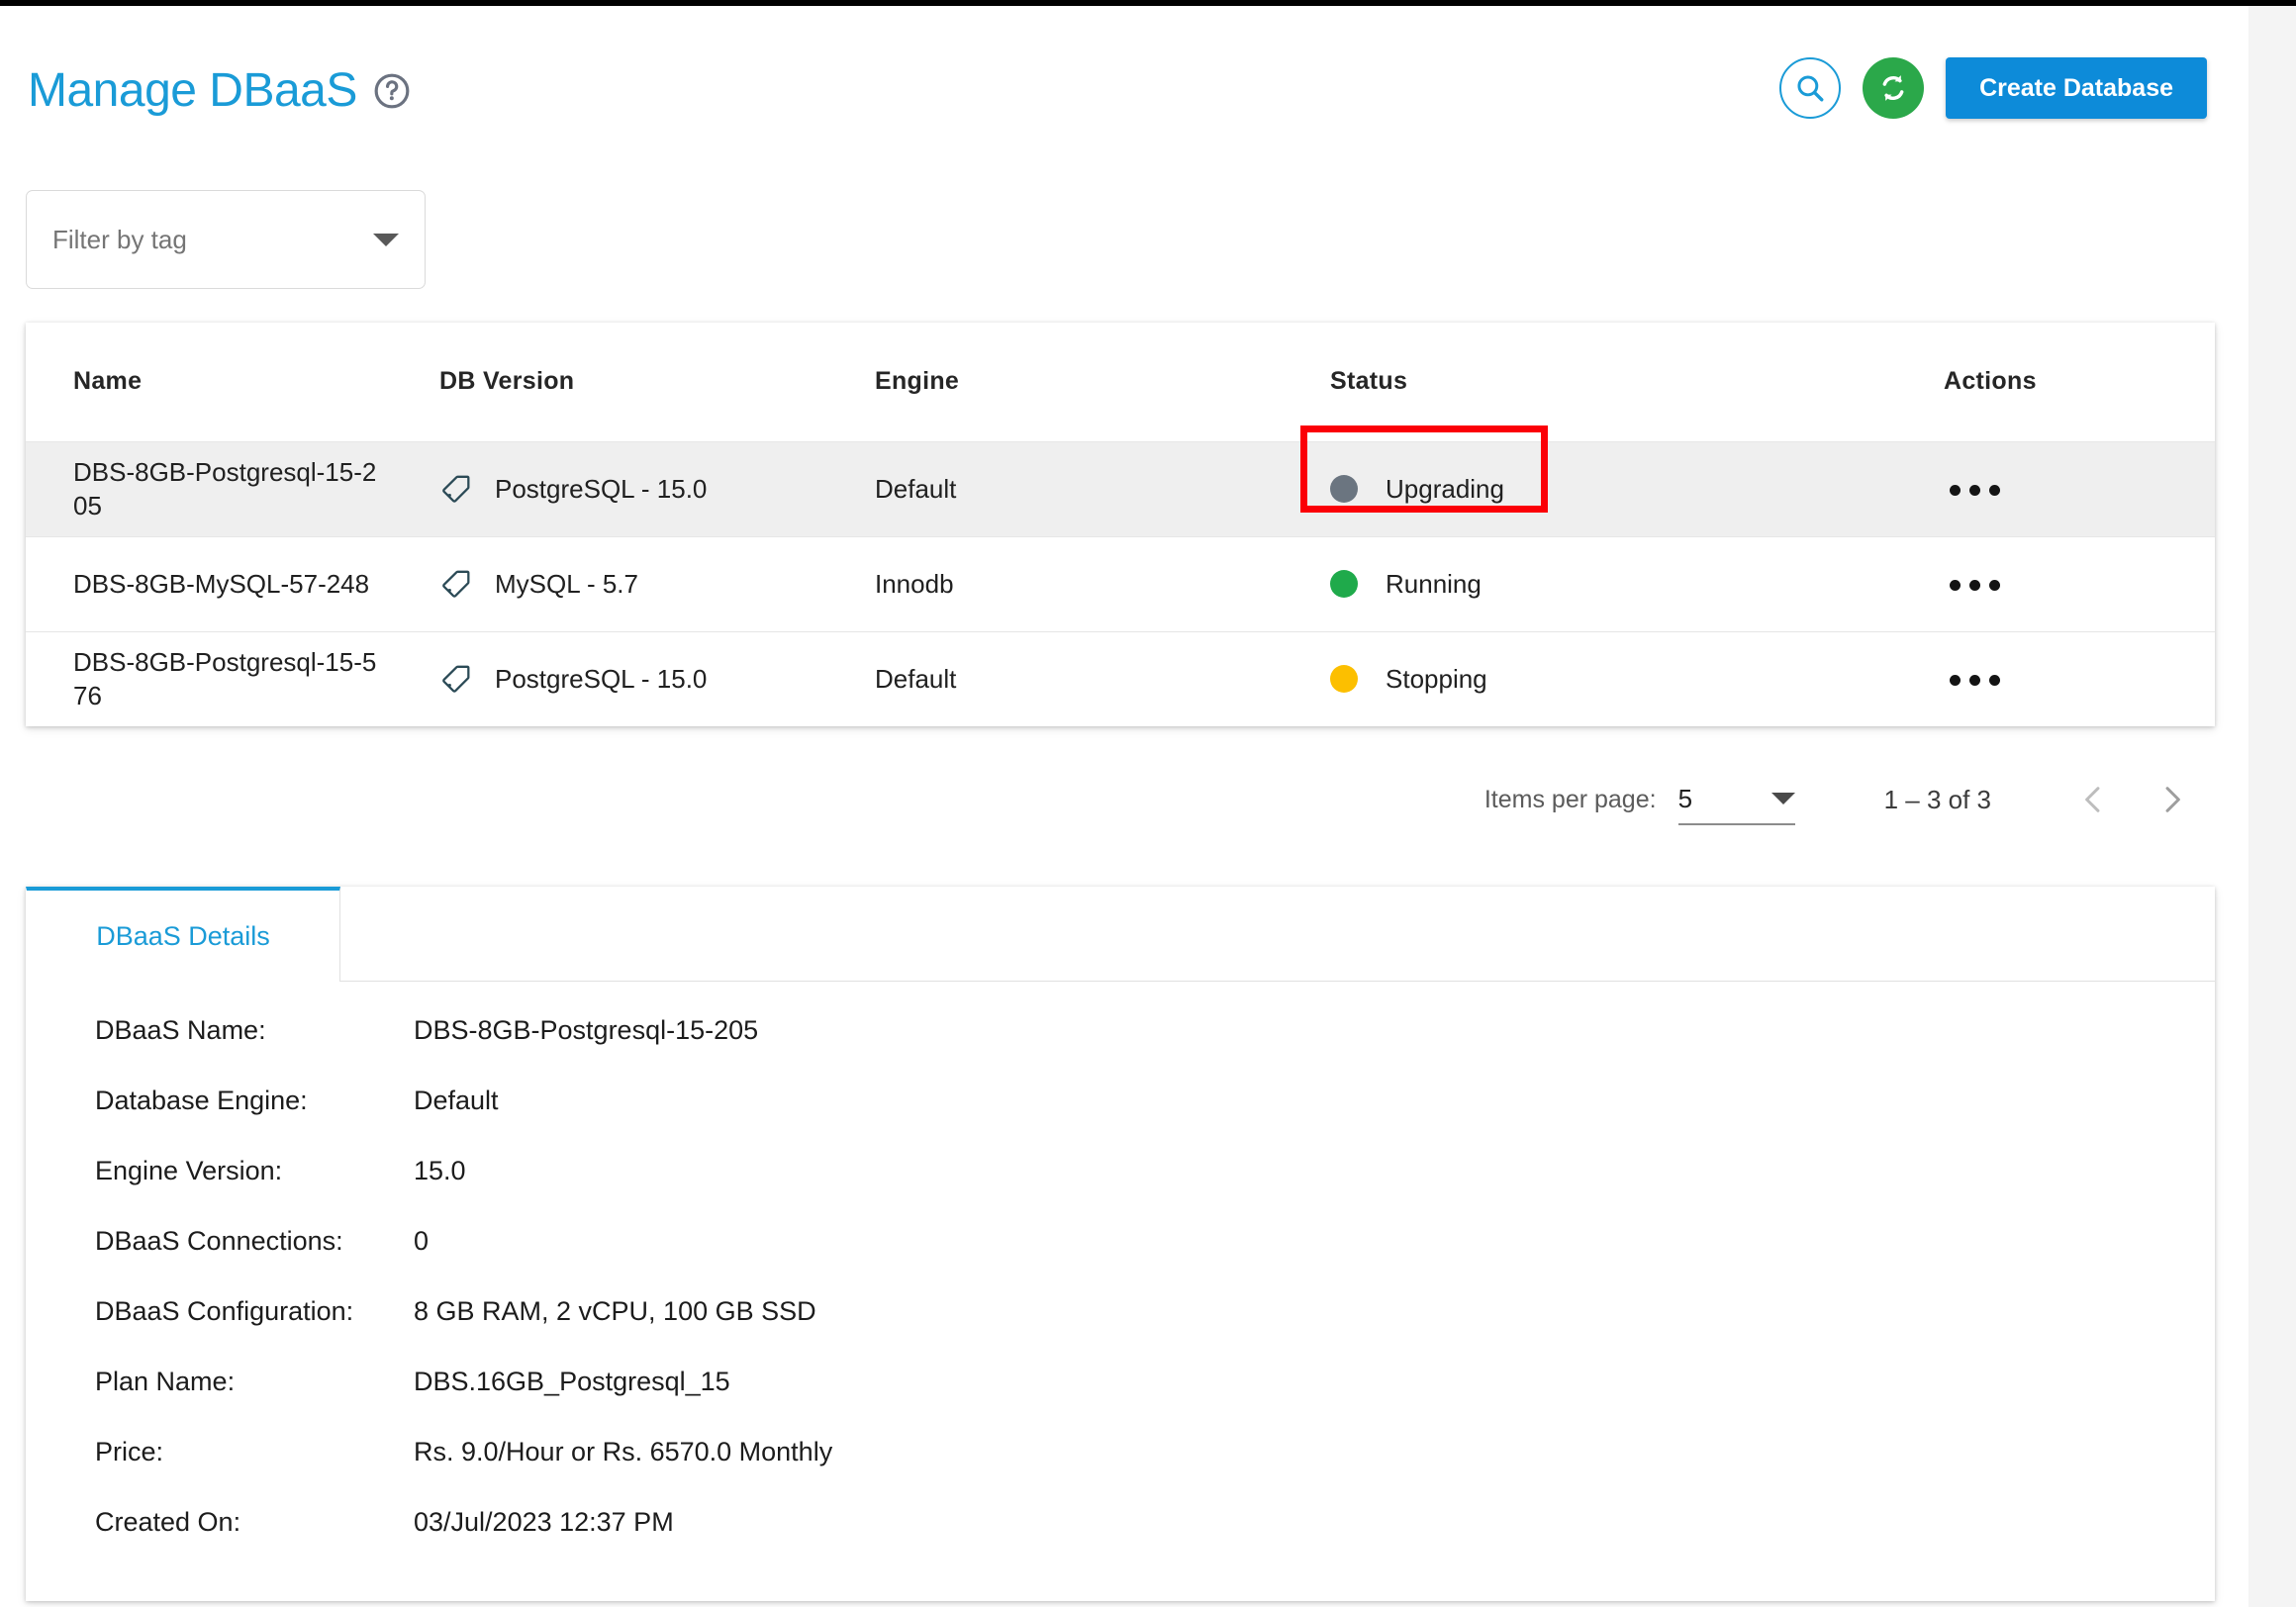  I want to click on status-badge: Stopping, so click(1436, 678).